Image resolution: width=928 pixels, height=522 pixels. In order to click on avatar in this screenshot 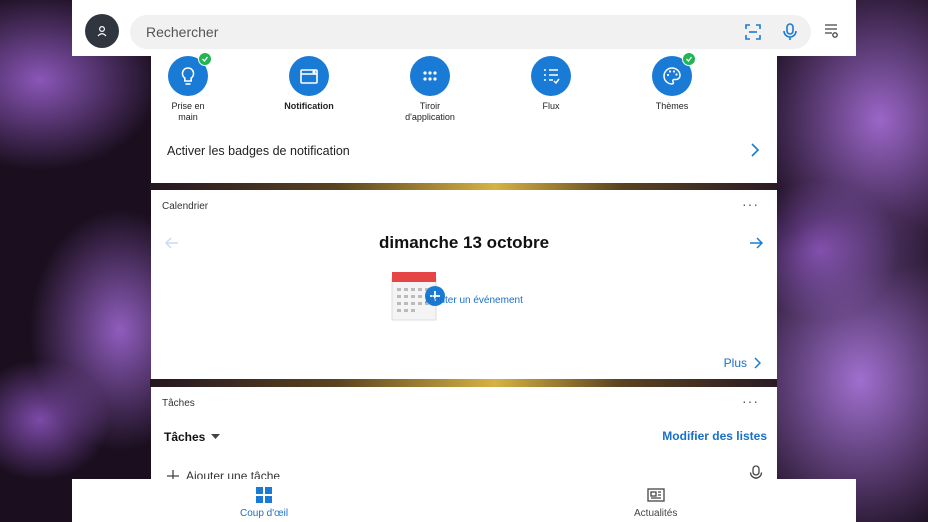, I will do `click(102, 31)`.